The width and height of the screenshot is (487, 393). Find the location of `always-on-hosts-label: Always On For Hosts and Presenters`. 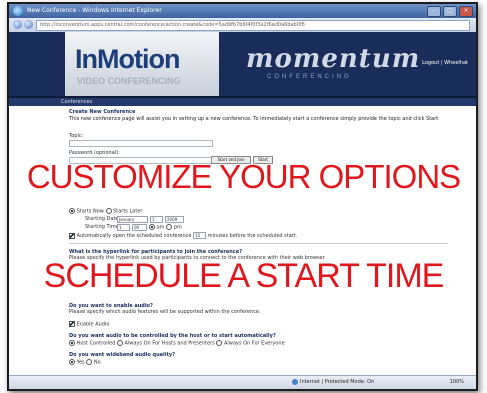

always-on-hosts-label: Always On For Hosts and Presenters is located at coordinates (169, 343).